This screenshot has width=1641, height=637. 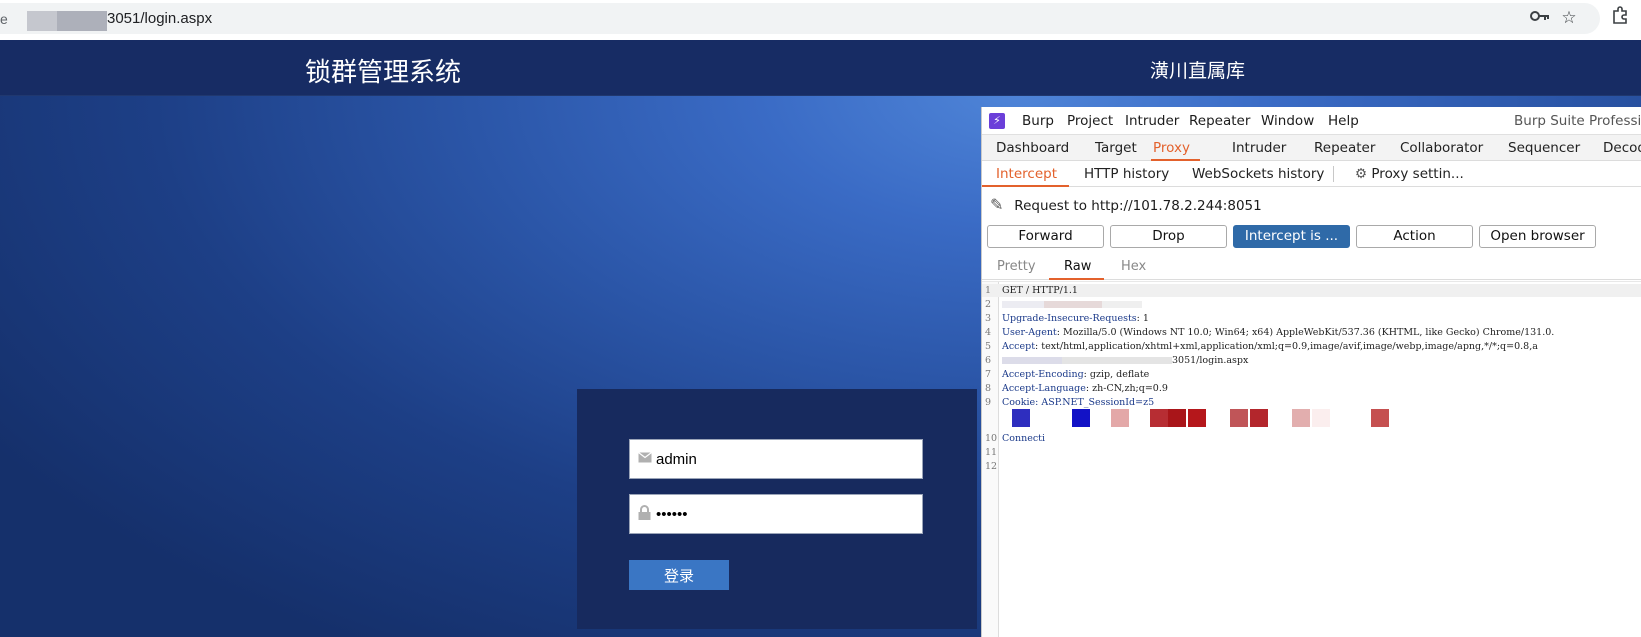 I want to click on system-title: 锁群管理系统, so click(x=383, y=73).